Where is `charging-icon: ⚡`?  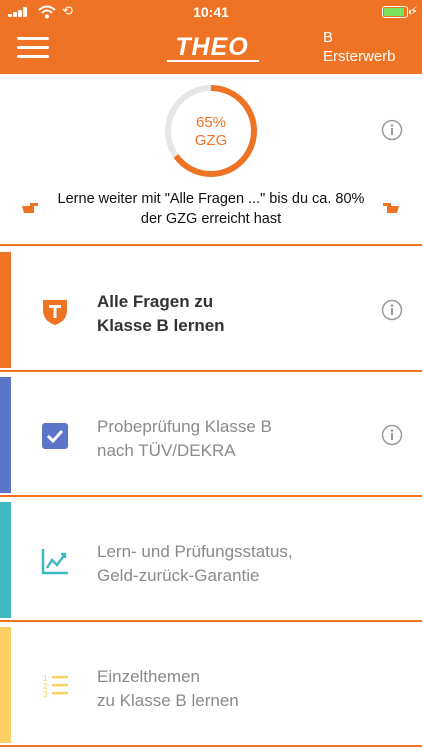
charging-icon: ⚡ is located at coordinates (413, 11).